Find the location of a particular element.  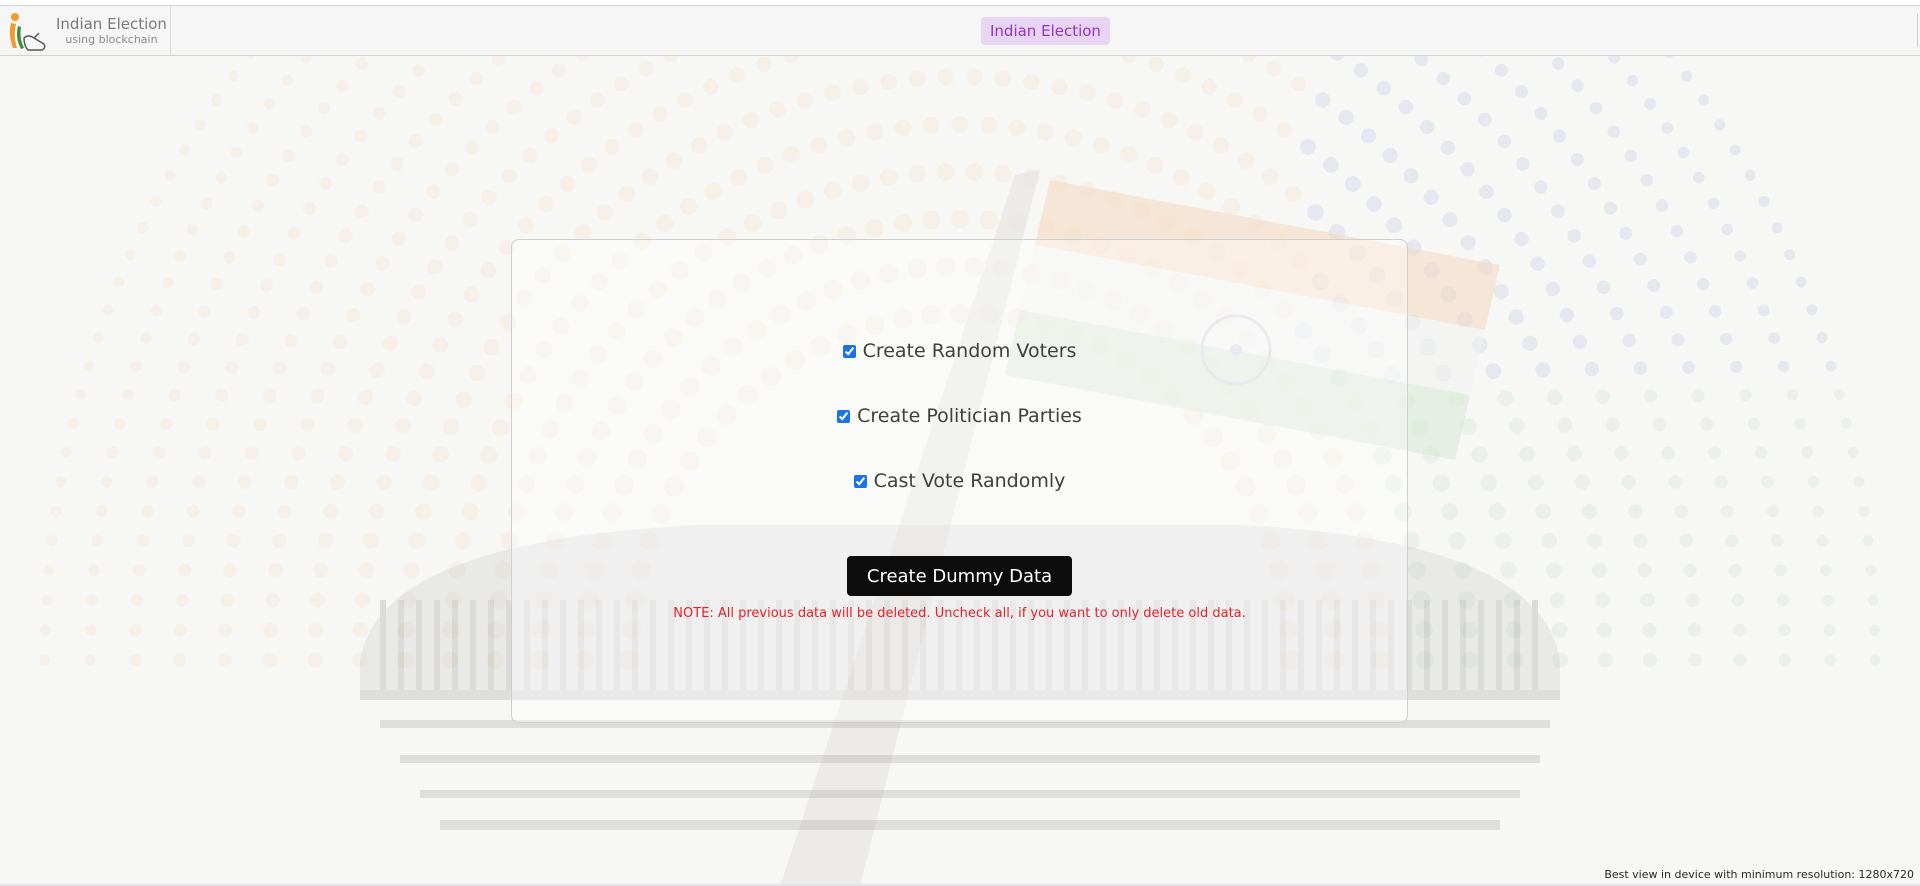

politician-parties-checkbox is located at coordinates (844, 416).